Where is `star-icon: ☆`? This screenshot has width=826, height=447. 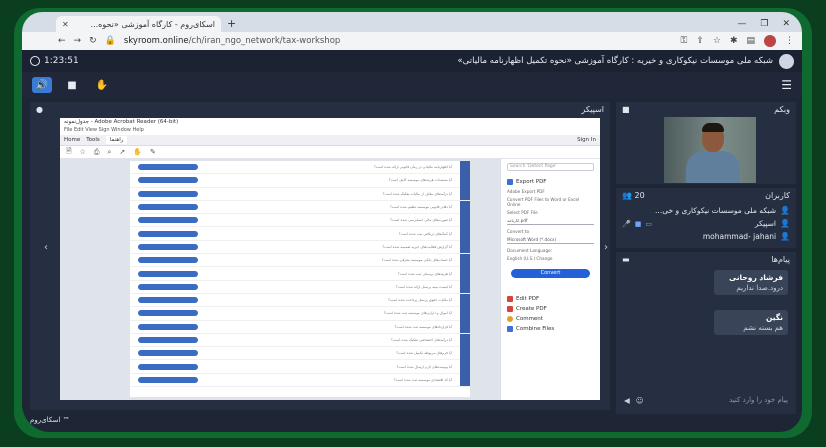
star-icon: ☆ is located at coordinates (717, 41).